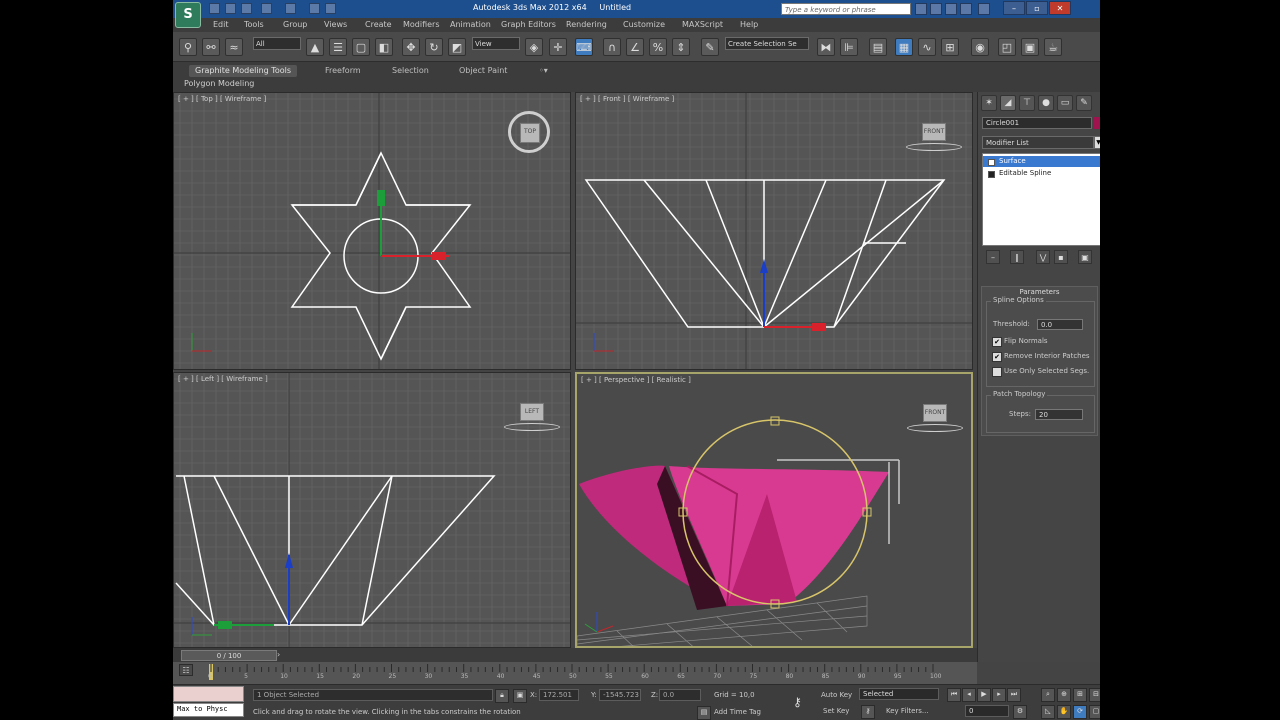 The height and width of the screenshot is (720, 1280). Describe the element at coordinates (1060, 324) in the screenshot. I see `threshold-spinner: 0.0` at that location.